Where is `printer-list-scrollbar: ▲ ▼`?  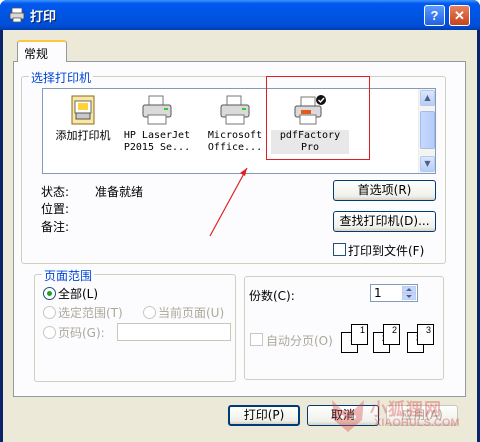
printer-list-scrollbar: ▲ ▼ is located at coordinates (426, 131).